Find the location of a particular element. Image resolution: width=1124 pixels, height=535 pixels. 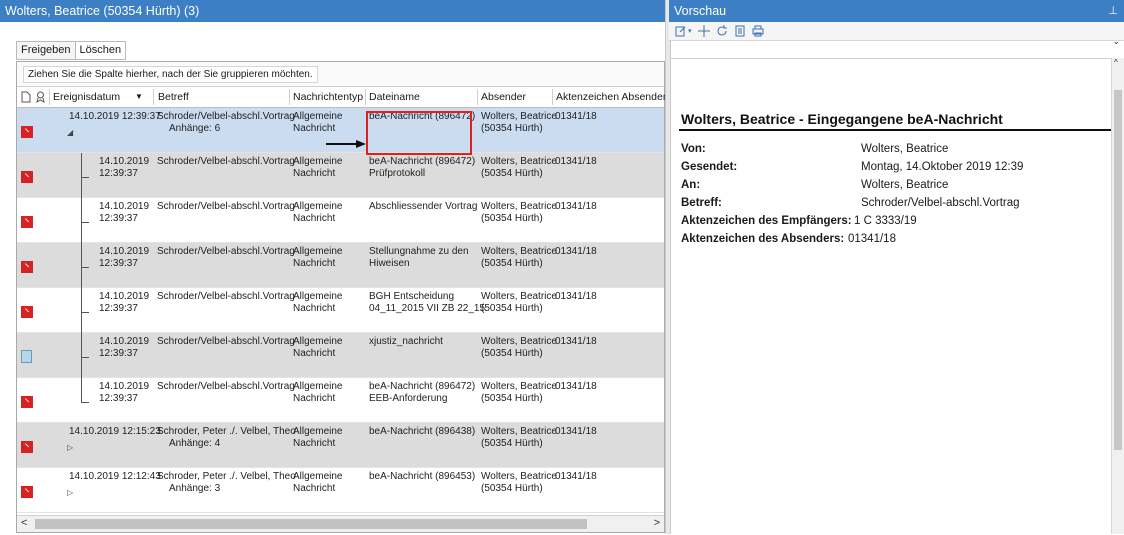

move-icon is located at coordinates (703, 31).